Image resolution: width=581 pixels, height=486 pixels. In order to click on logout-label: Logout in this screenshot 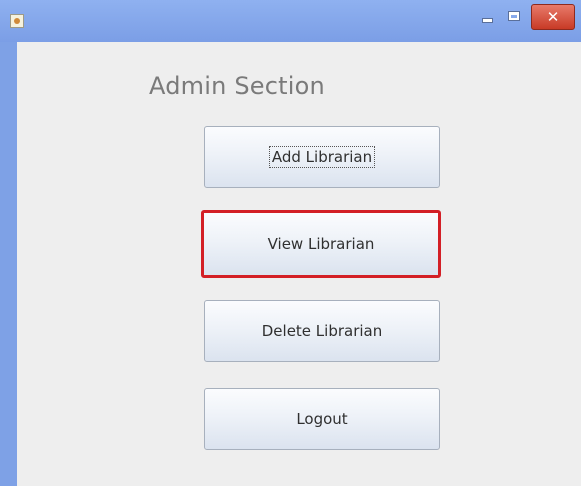, I will do `click(322, 419)`.